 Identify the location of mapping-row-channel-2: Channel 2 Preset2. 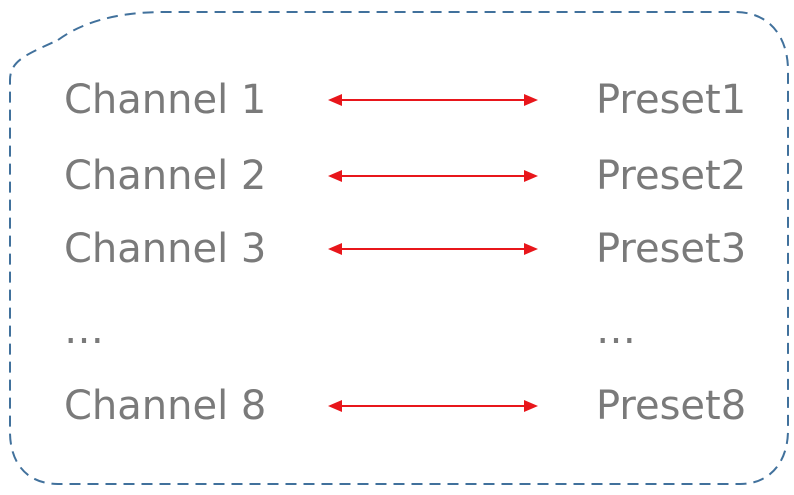
(397, 176).